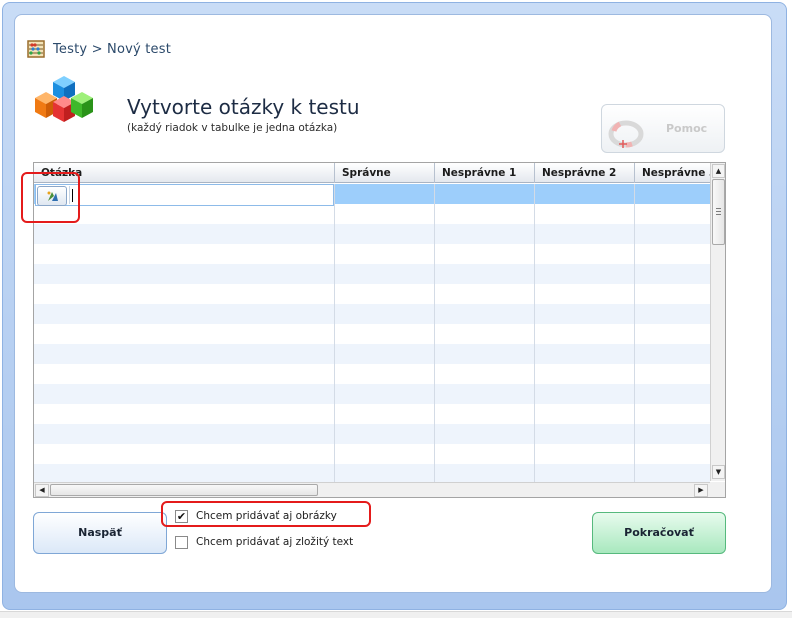 This screenshot has width=792, height=618. Describe the element at coordinates (717, 489) in the screenshot. I see `scroll-corner` at that location.